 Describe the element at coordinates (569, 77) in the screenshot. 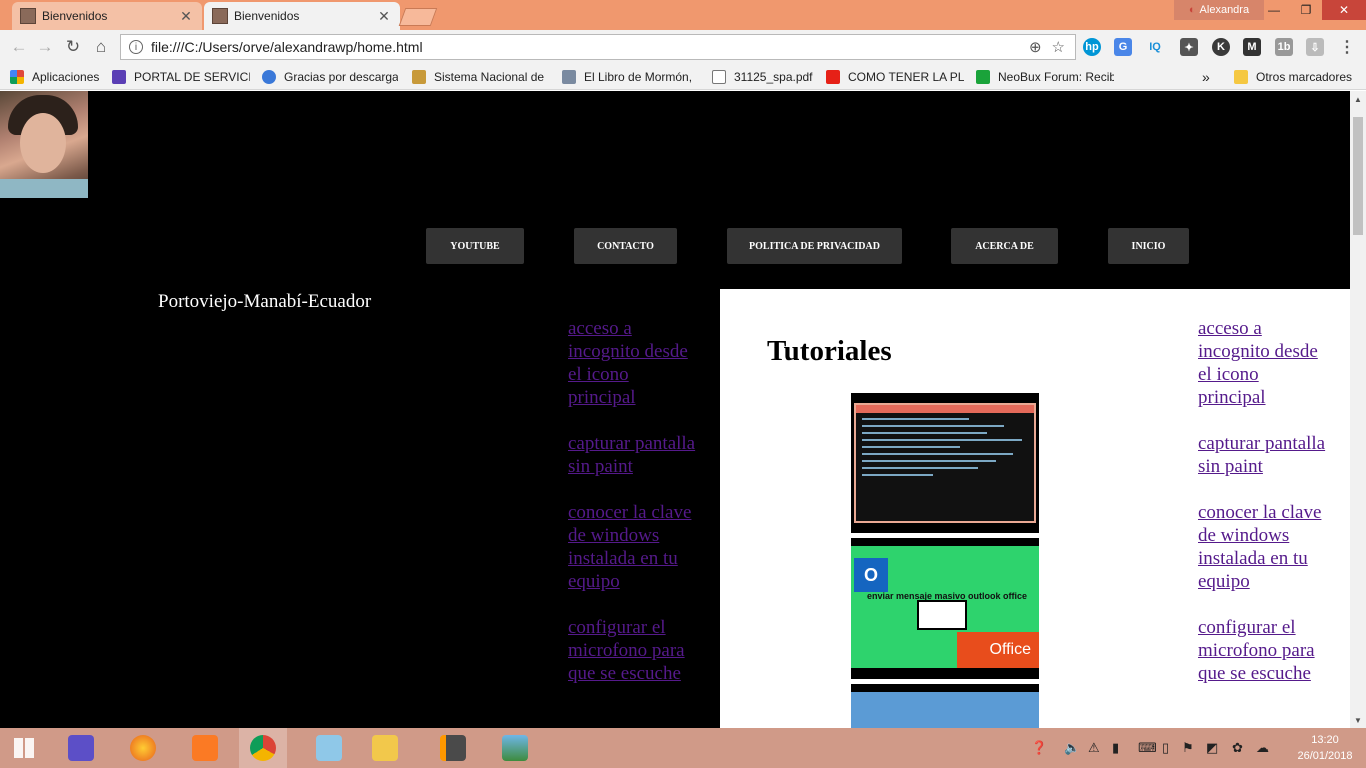

I see `book-icon` at that location.